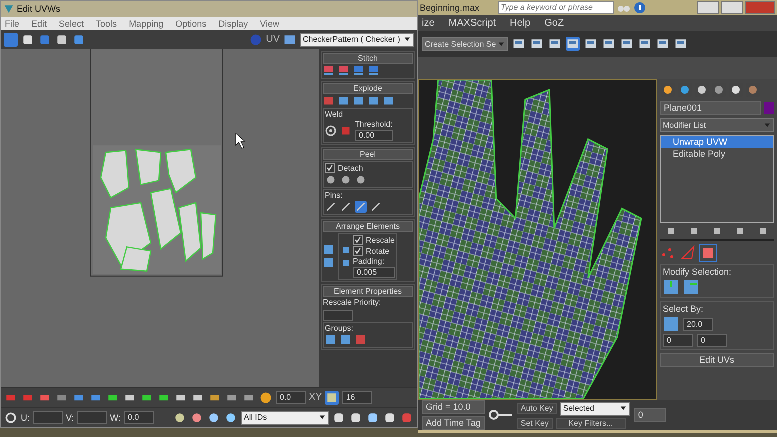 Image resolution: width=777 pixels, height=437 pixels. Describe the element at coordinates (331, 130) in the screenshot. I see `target-icon` at that location.